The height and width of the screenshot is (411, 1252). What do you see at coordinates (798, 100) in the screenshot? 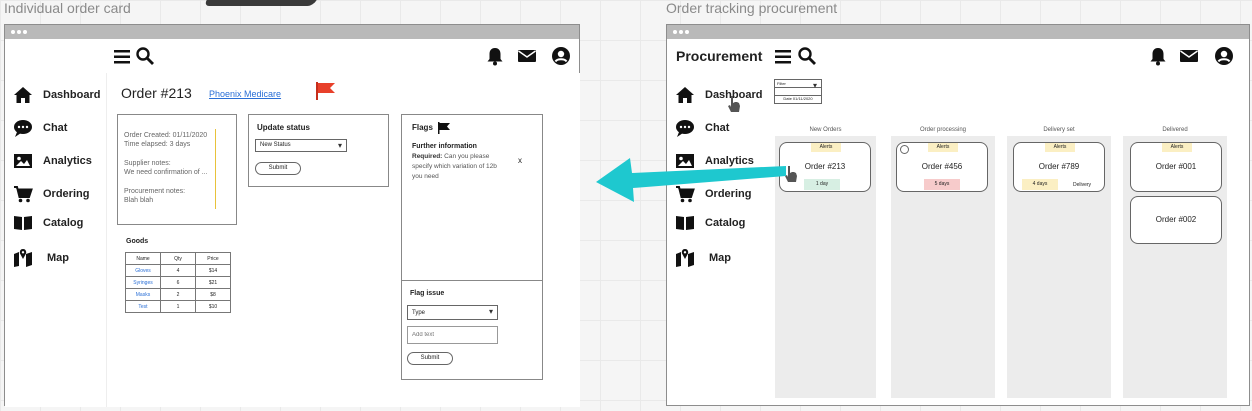
I see `filter-date: Date 01/11/2020` at bounding box center [798, 100].